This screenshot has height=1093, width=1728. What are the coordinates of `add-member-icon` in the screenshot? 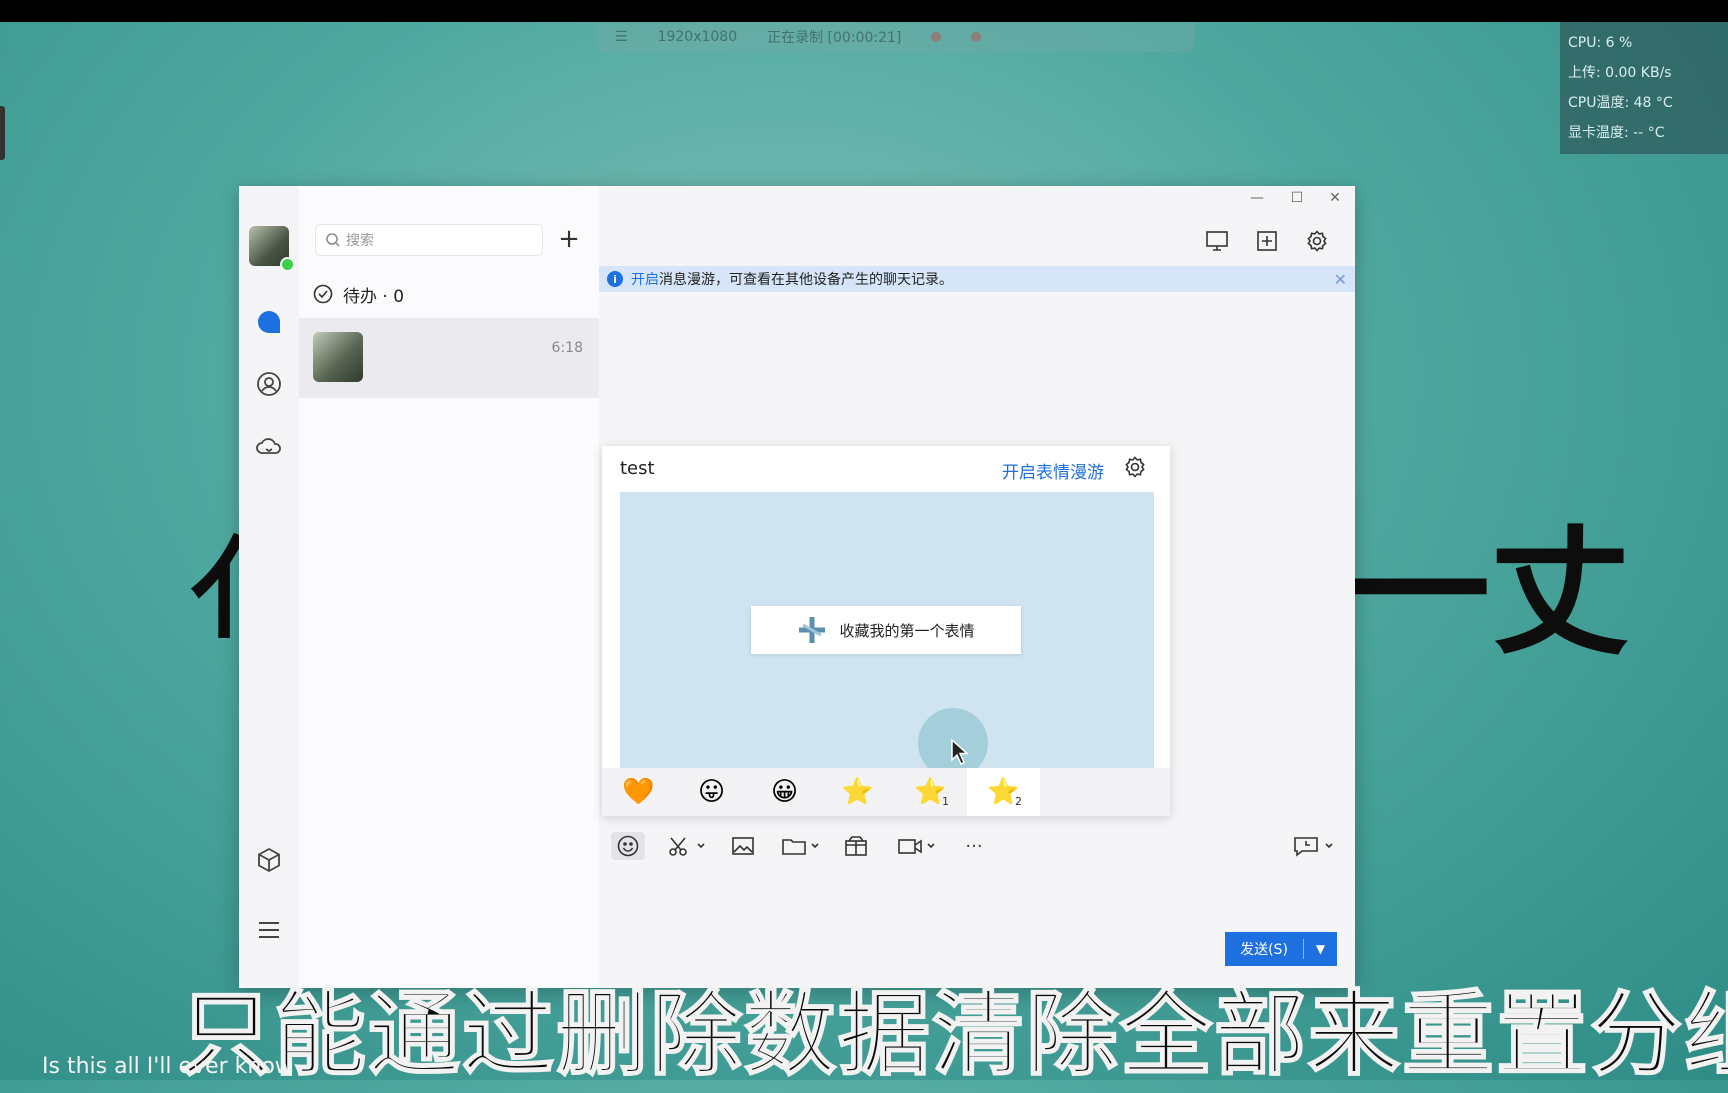 It's located at (1267, 241).